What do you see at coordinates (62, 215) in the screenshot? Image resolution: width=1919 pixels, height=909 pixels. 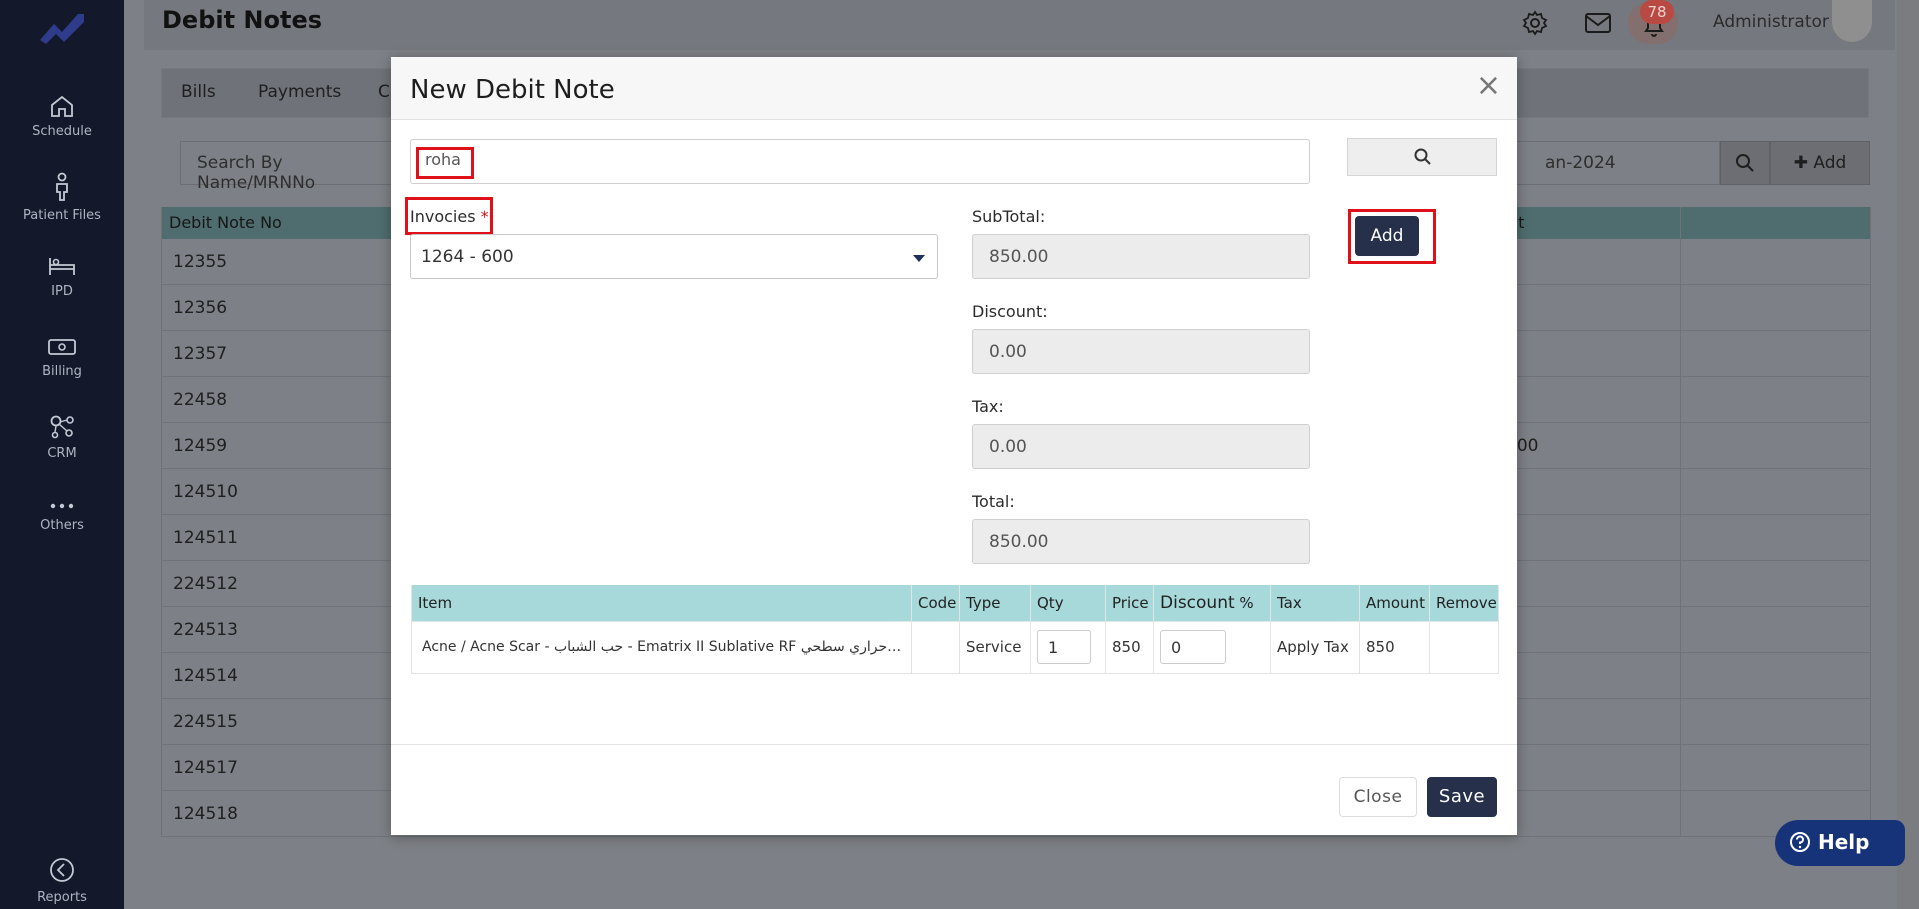 I see `sidebar-item-label: Patient Files` at bounding box center [62, 215].